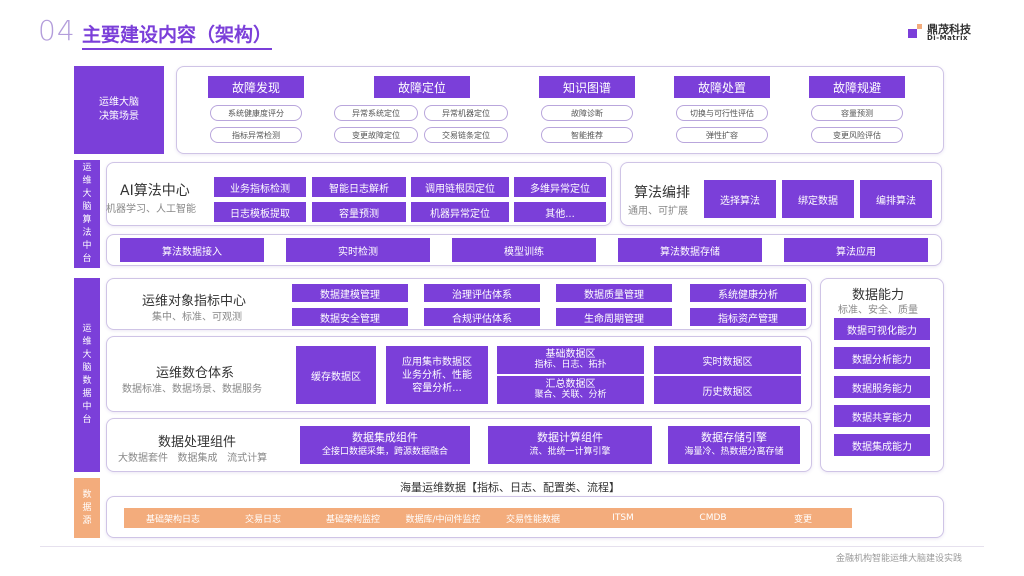 This screenshot has height=576, width=1024. What do you see at coordinates (359, 212) in the screenshot?
I see `ai-item-5: 容量预测` at bounding box center [359, 212].